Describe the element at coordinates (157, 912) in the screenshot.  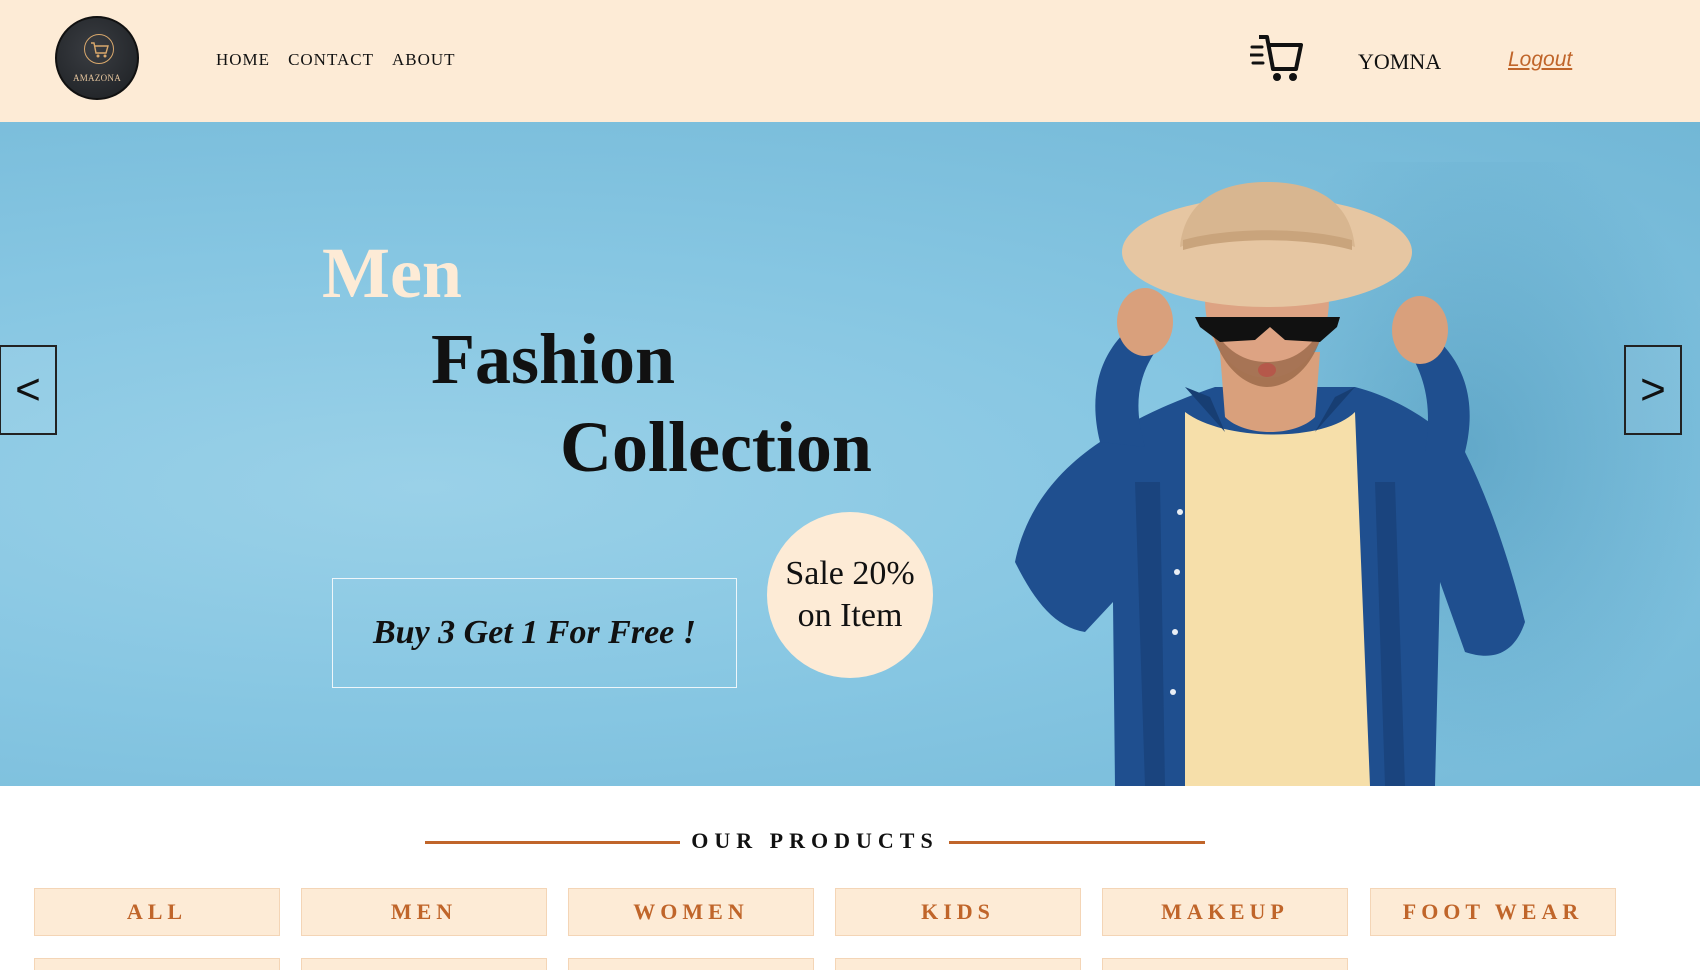
I see `category-all-button: ALL` at that location.